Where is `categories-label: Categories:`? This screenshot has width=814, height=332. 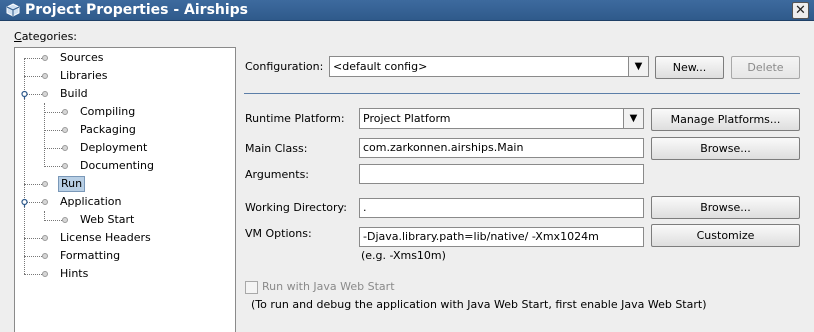
categories-label: Categories: is located at coordinates (45, 36).